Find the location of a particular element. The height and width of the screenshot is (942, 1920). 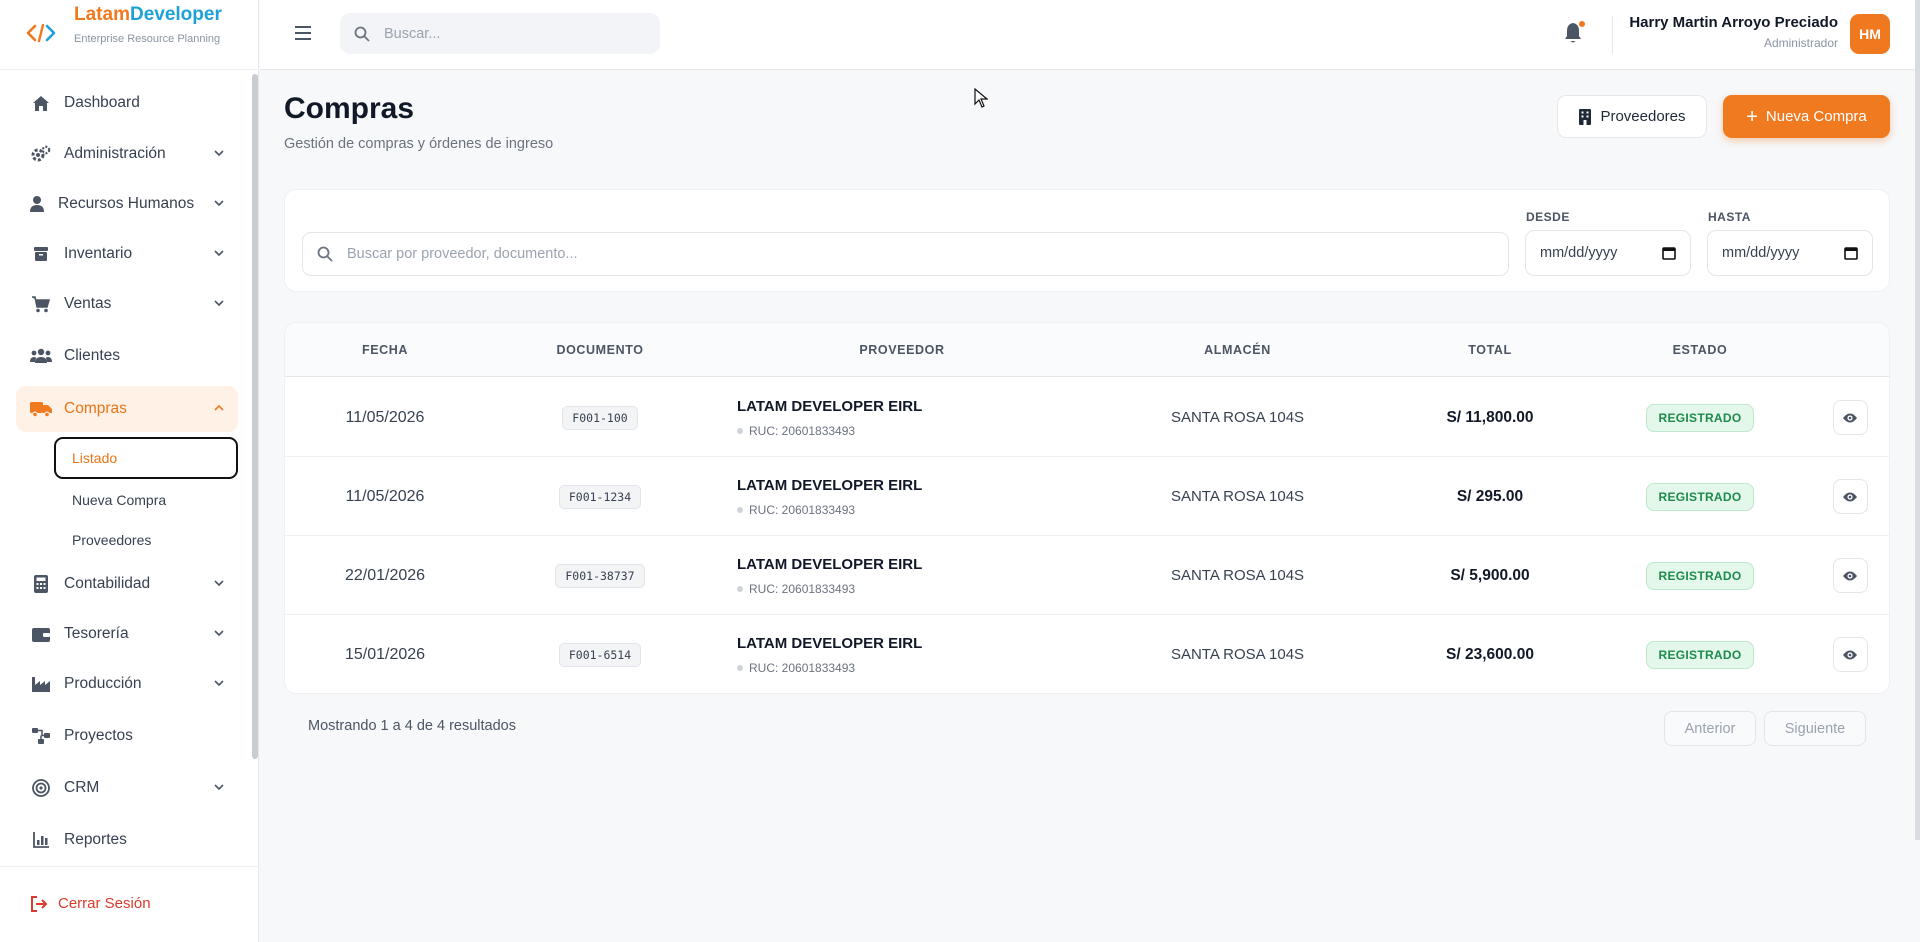

filter-search-input is located at coordinates (897, 254).